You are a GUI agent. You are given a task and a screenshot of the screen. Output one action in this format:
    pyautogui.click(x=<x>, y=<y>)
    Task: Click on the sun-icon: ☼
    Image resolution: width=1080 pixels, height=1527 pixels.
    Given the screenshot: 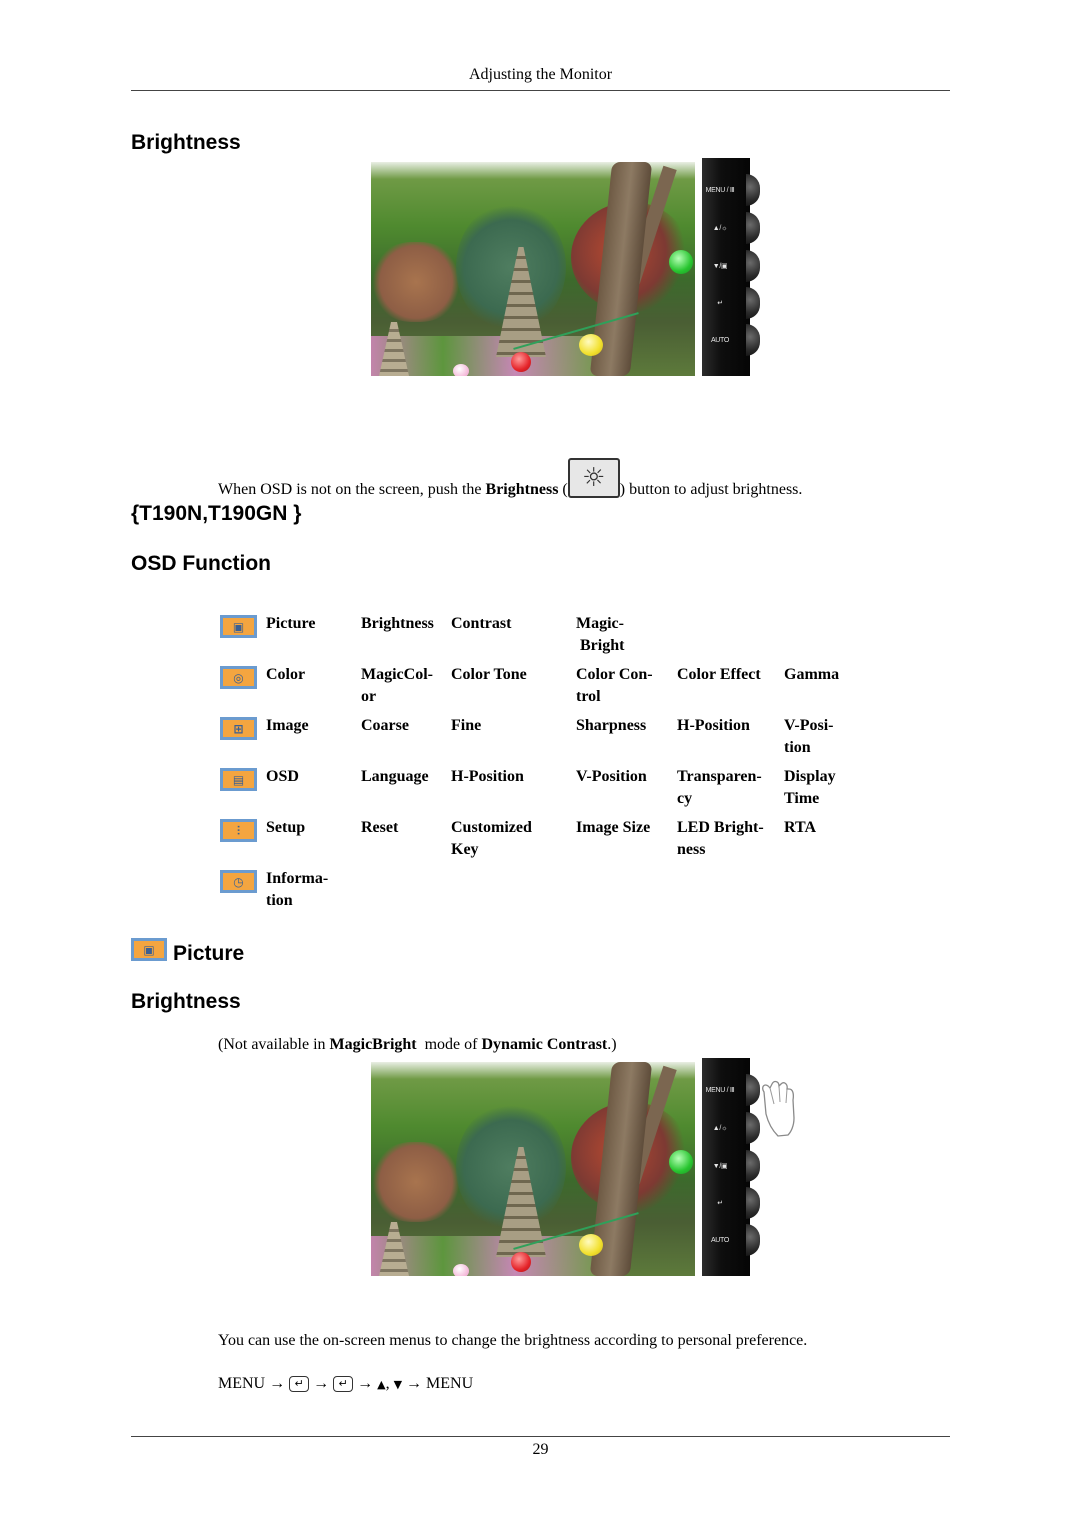 What is the action you would take?
    pyautogui.click(x=594, y=478)
    